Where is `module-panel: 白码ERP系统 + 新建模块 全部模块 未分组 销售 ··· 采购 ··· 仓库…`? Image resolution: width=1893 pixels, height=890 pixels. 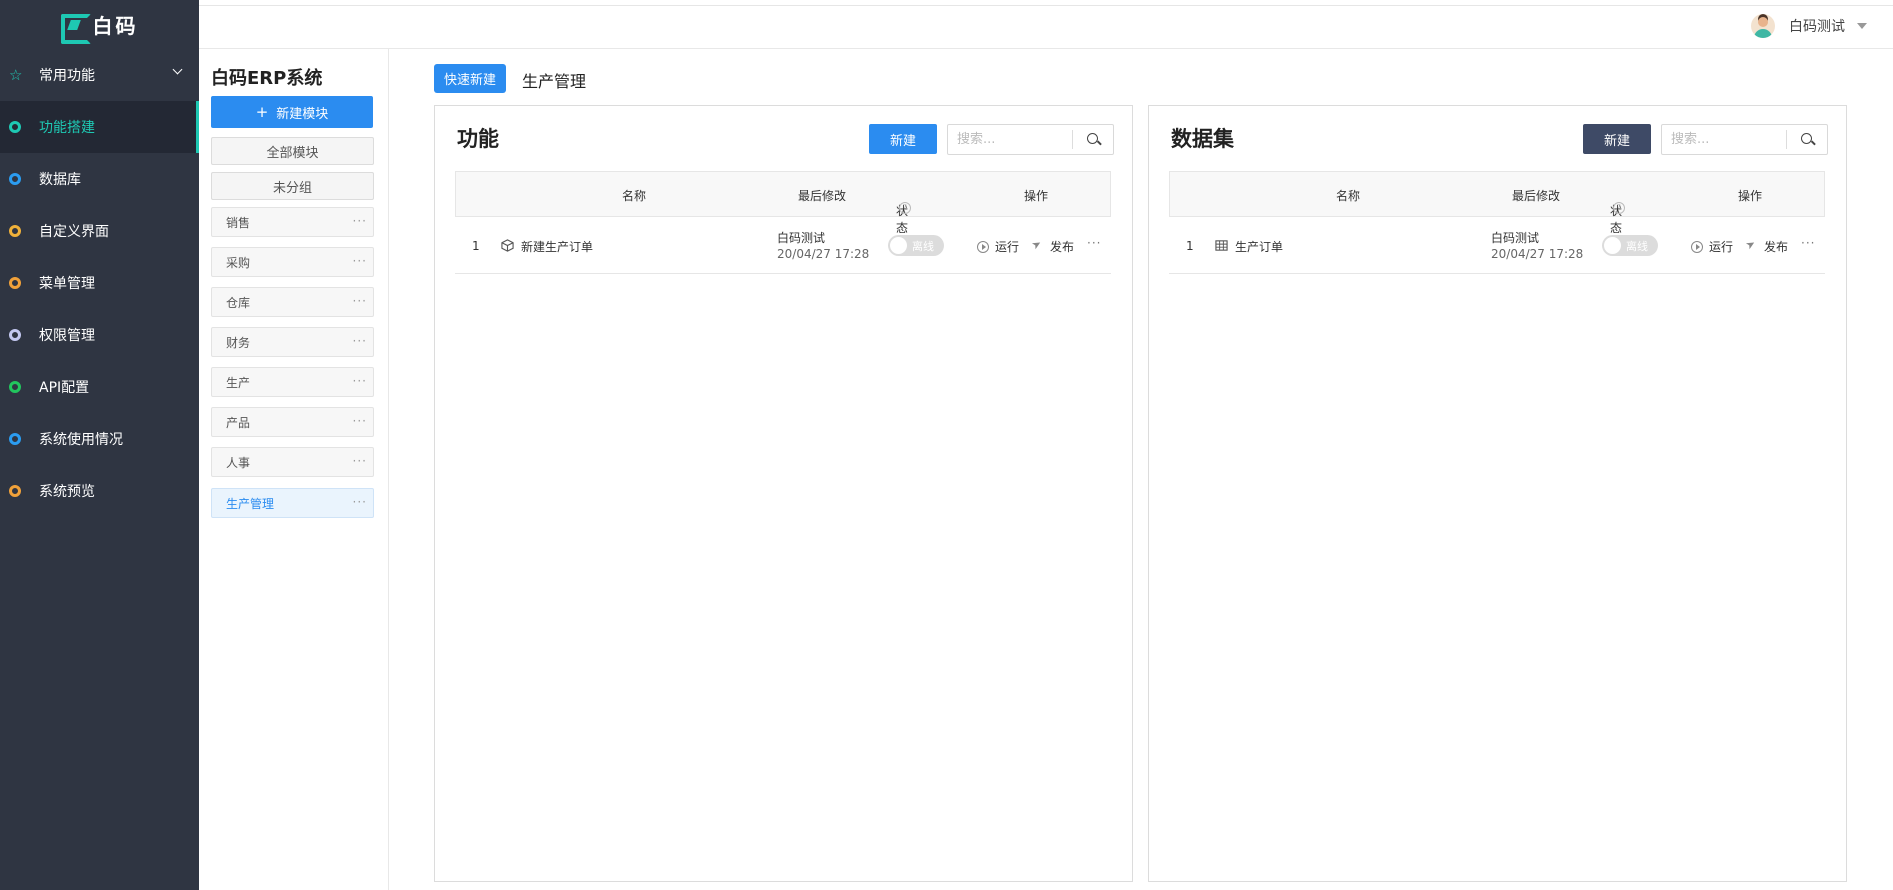
module-panel: 白码ERP系统 + 新建模块 全部模块 未分组 销售 ··· 采购 ··· 仓库… is located at coordinates (294, 469).